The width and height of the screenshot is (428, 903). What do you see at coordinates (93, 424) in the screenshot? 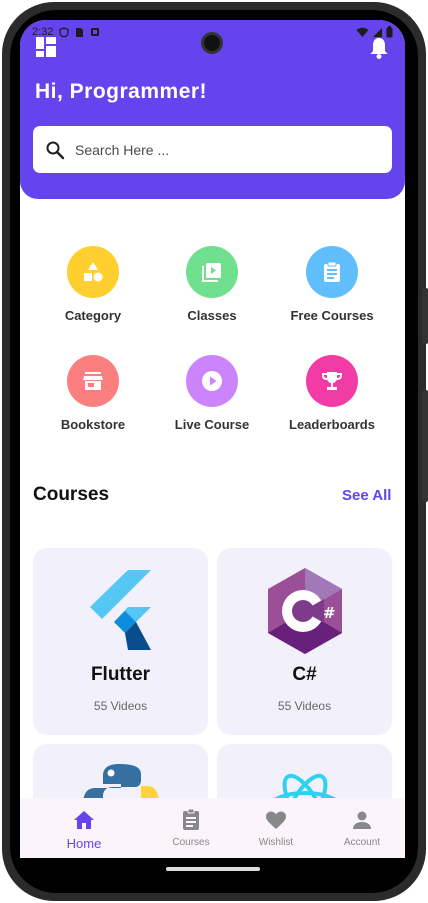
I see `category-label: Bookstore` at bounding box center [93, 424].